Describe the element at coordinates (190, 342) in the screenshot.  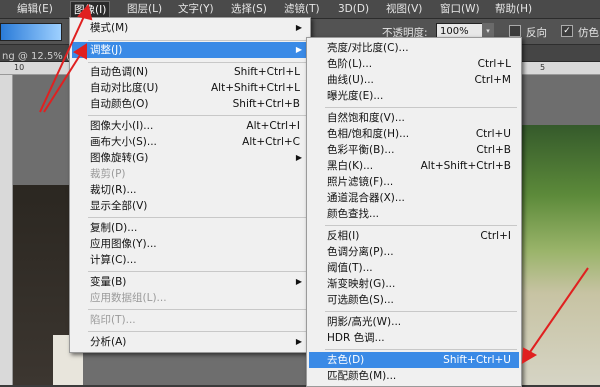
I see `image-menu-item-analysis: 分析(A) ▶` at that location.